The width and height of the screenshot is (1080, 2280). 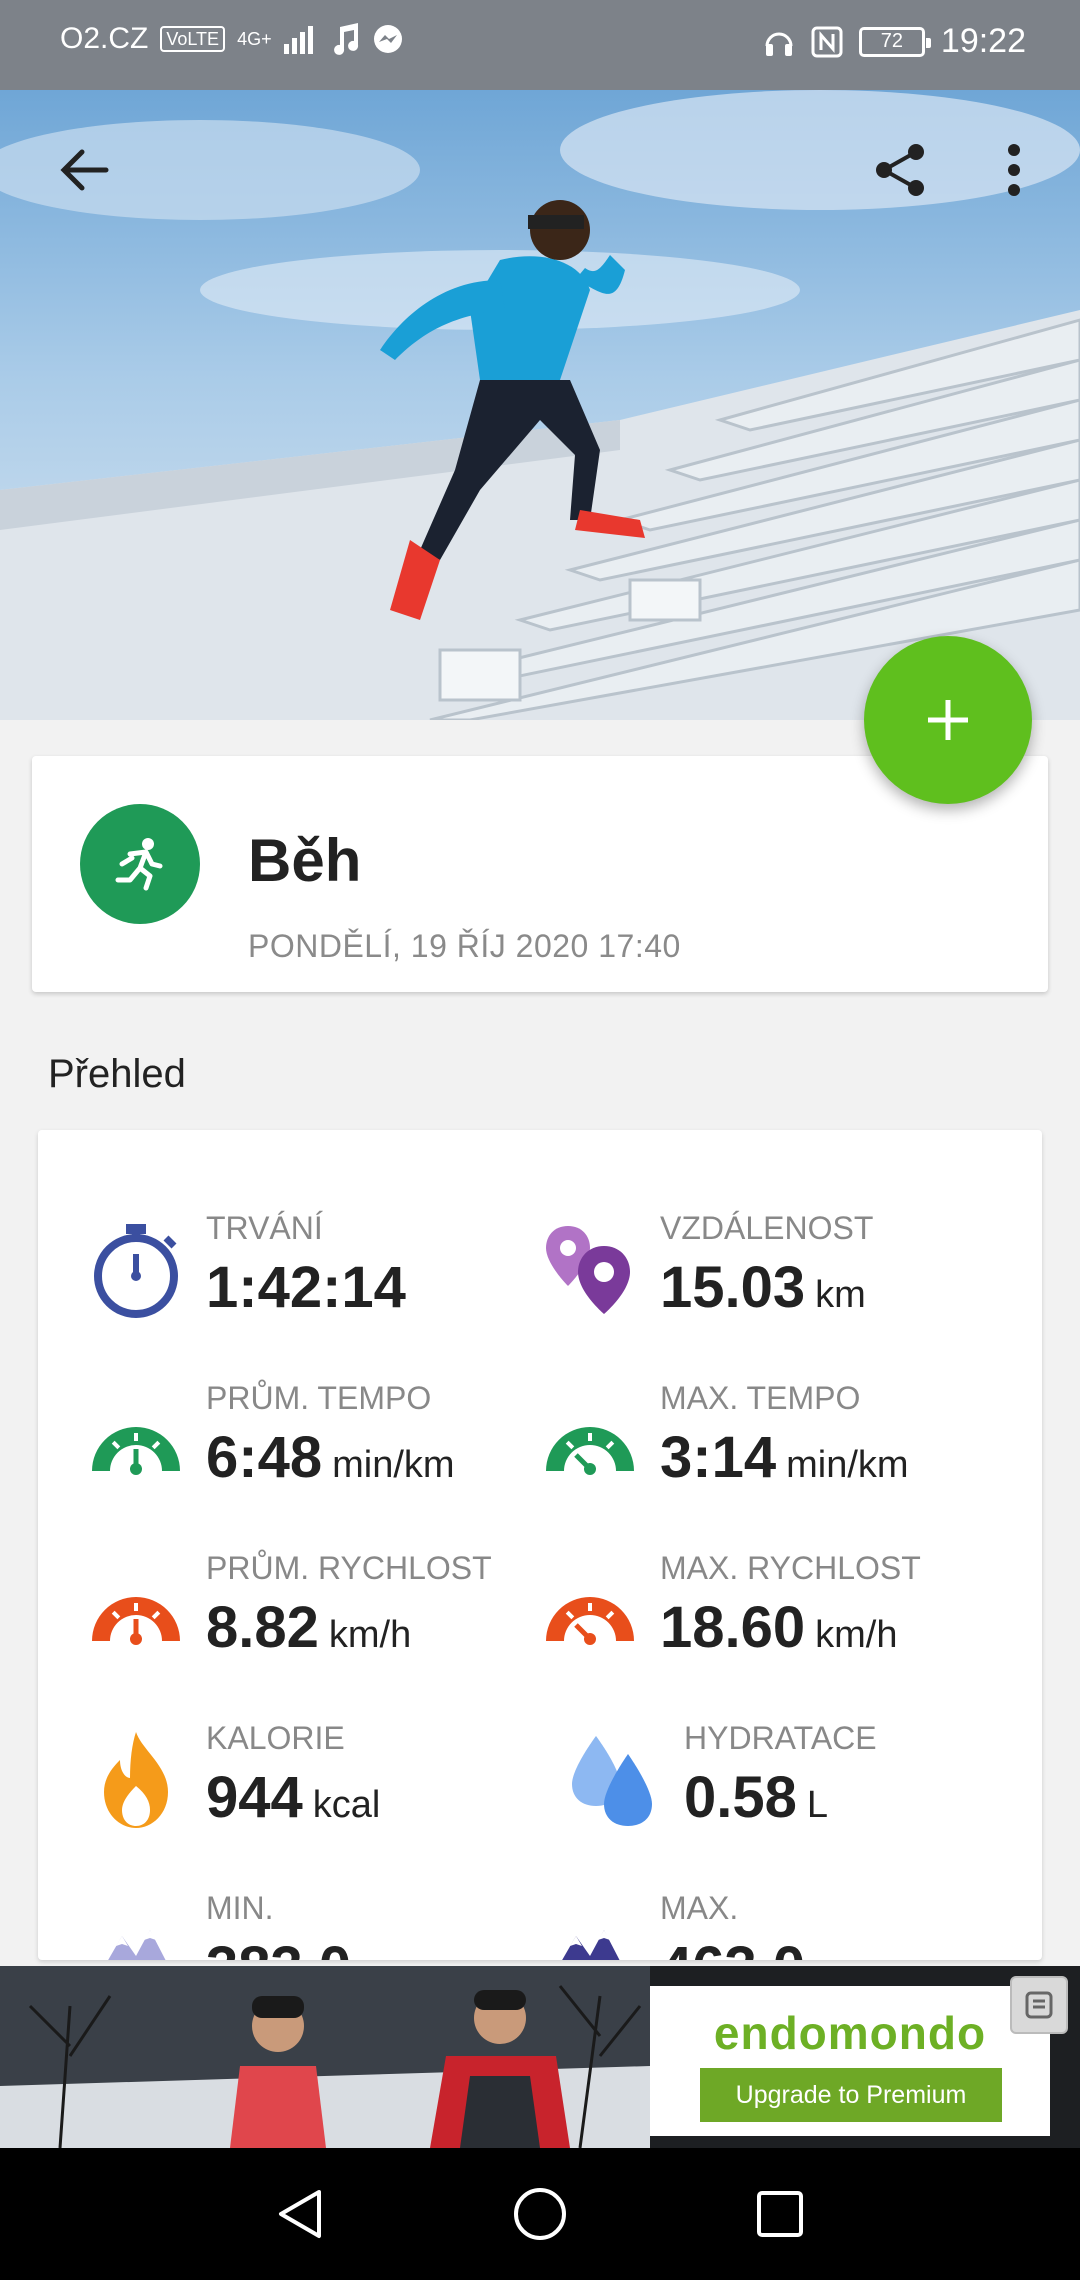 I want to click on ad-banner: endomondo Upgrade to Premium, so click(x=540, y=2057).